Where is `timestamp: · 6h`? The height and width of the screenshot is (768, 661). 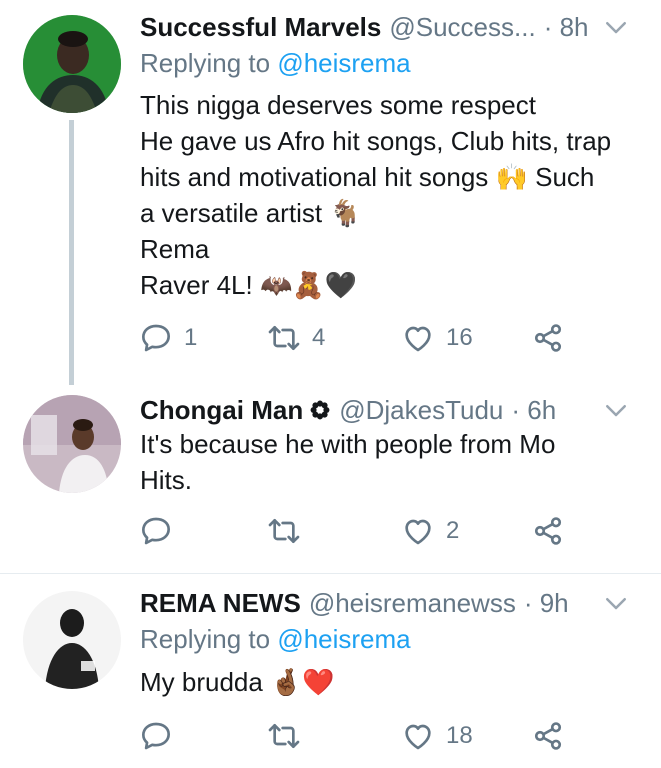 timestamp: · 6h is located at coordinates (533, 410).